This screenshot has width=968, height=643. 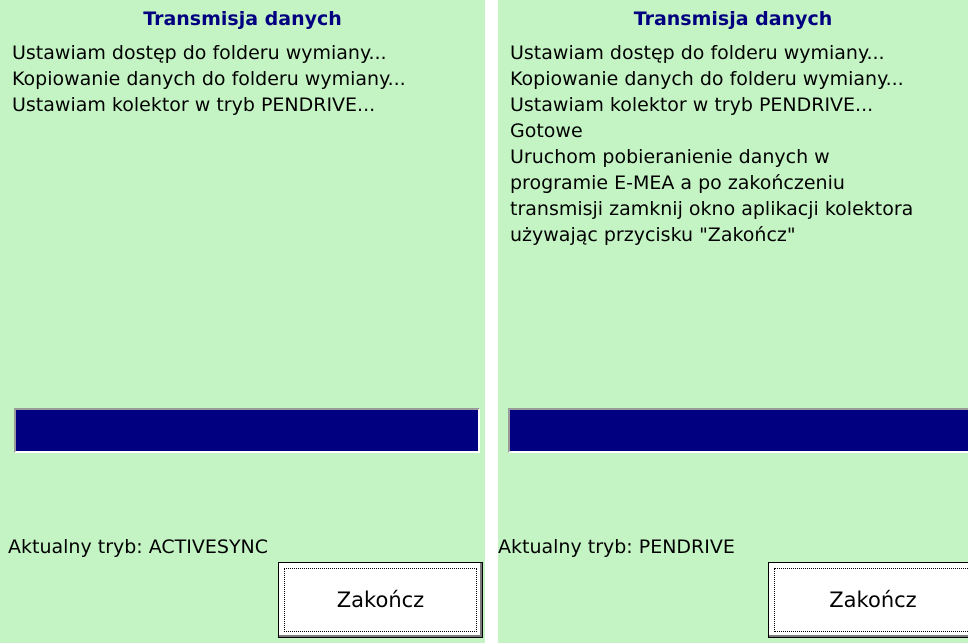 I want to click on log-line: programie E-MEA a po zakończeniu, so click(x=677, y=183).